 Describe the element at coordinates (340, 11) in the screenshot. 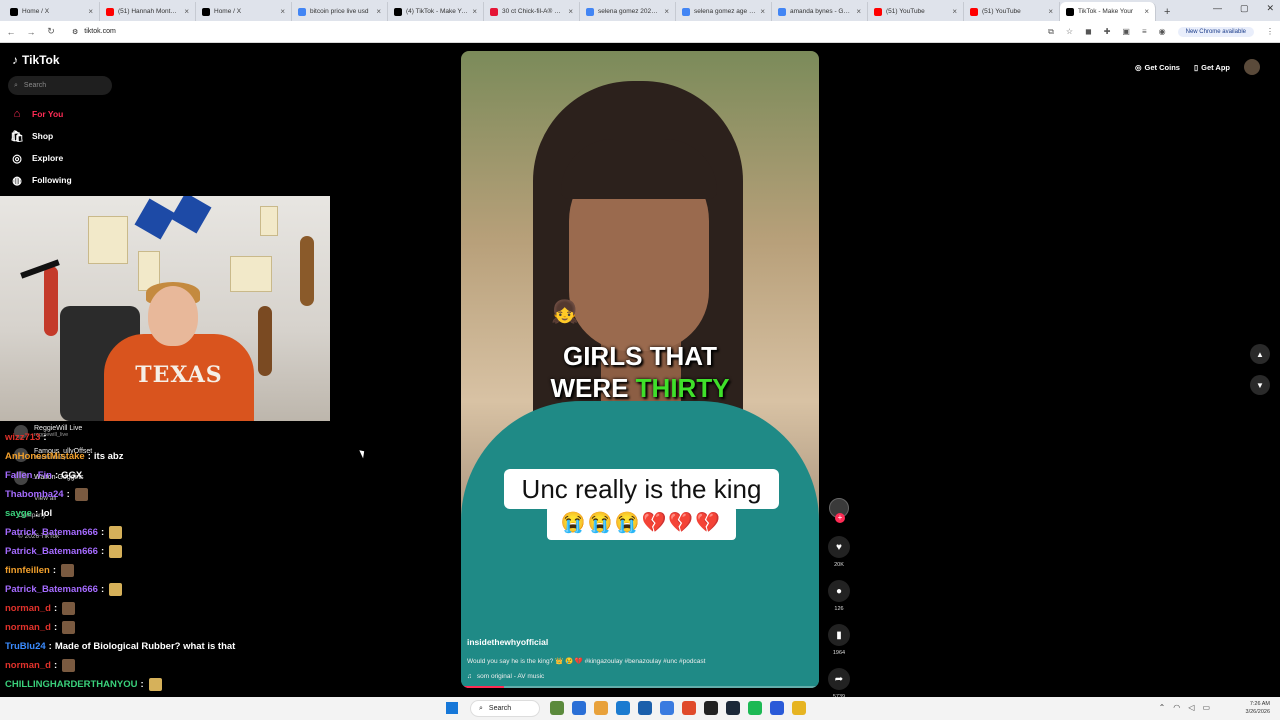

I see `browser-tab: bitcoin price live usd ×` at that location.